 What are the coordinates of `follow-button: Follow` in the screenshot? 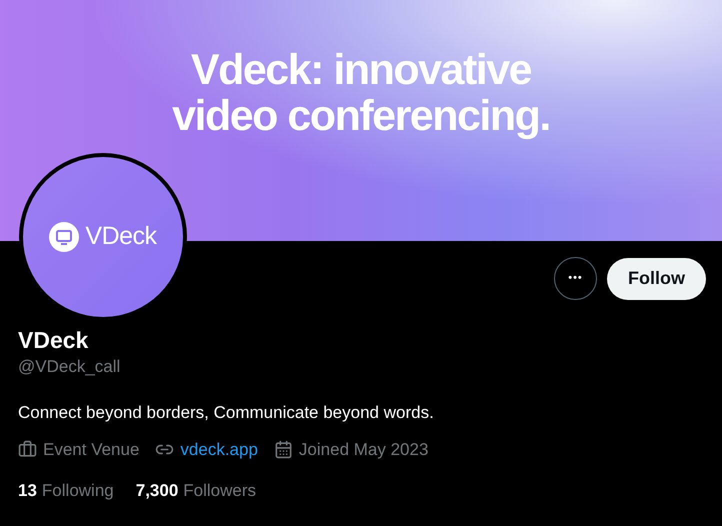 It's located at (656, 279).